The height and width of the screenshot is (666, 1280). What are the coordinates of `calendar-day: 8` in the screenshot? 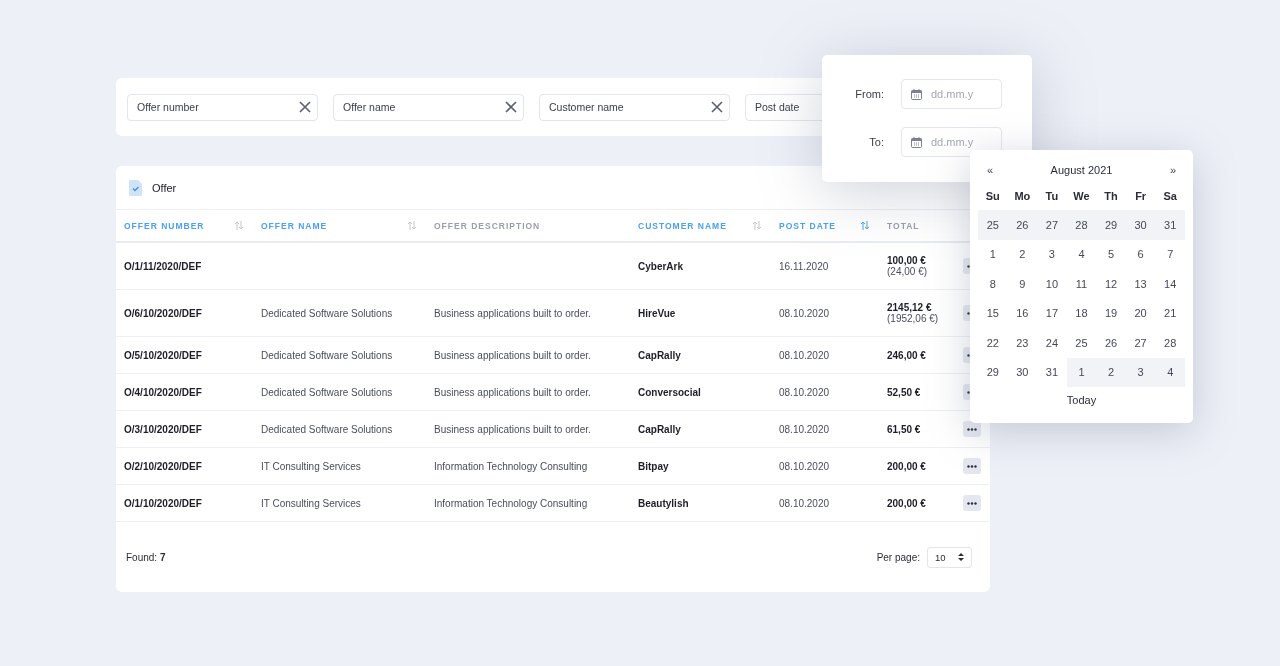 It's located at (993, 284).